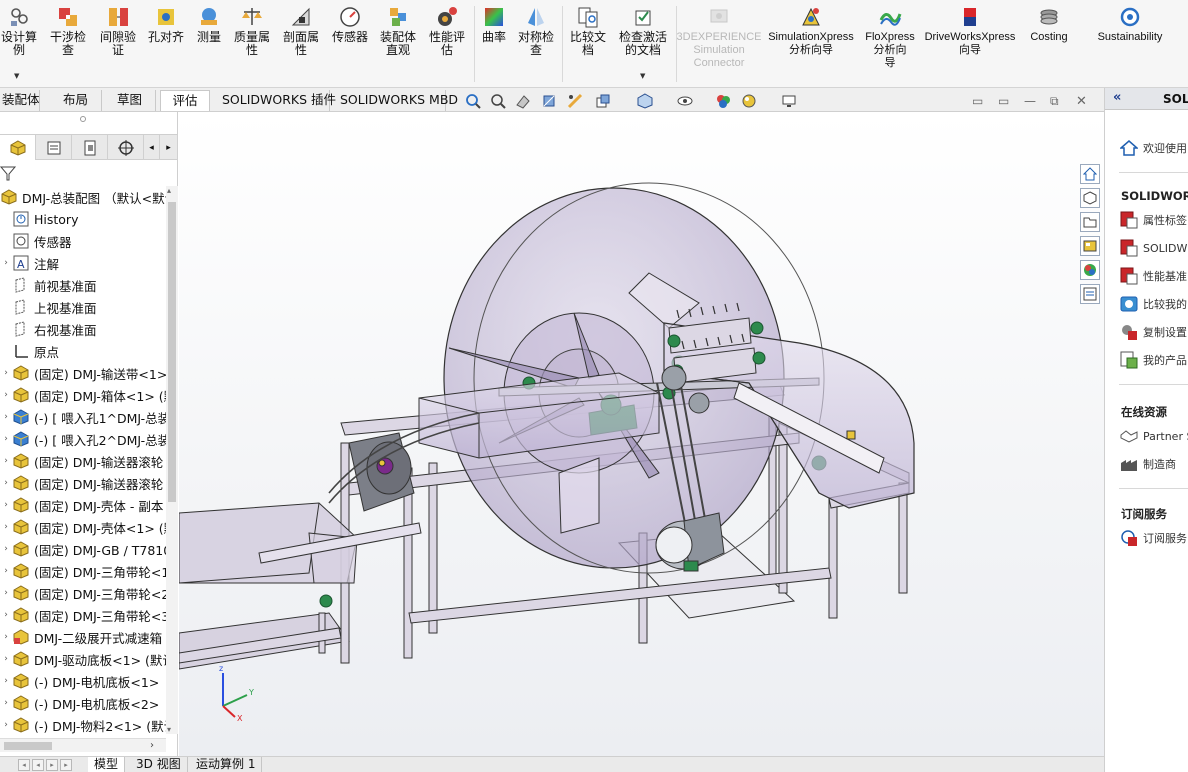 Image resolution: width=1188 pixels, height=772 pixels. What do you see at coordinates (1153, 332) in the screenshot?
I see `tool-copy-settings: 复制设置` at bounding box center [1153, 332].